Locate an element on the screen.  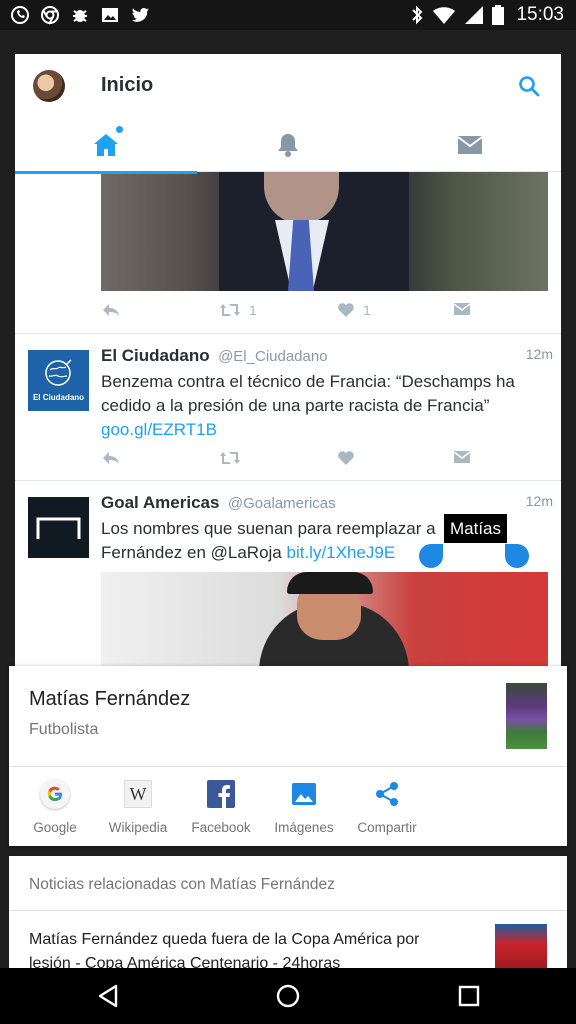
avatar is located at coordinates (49, 86).